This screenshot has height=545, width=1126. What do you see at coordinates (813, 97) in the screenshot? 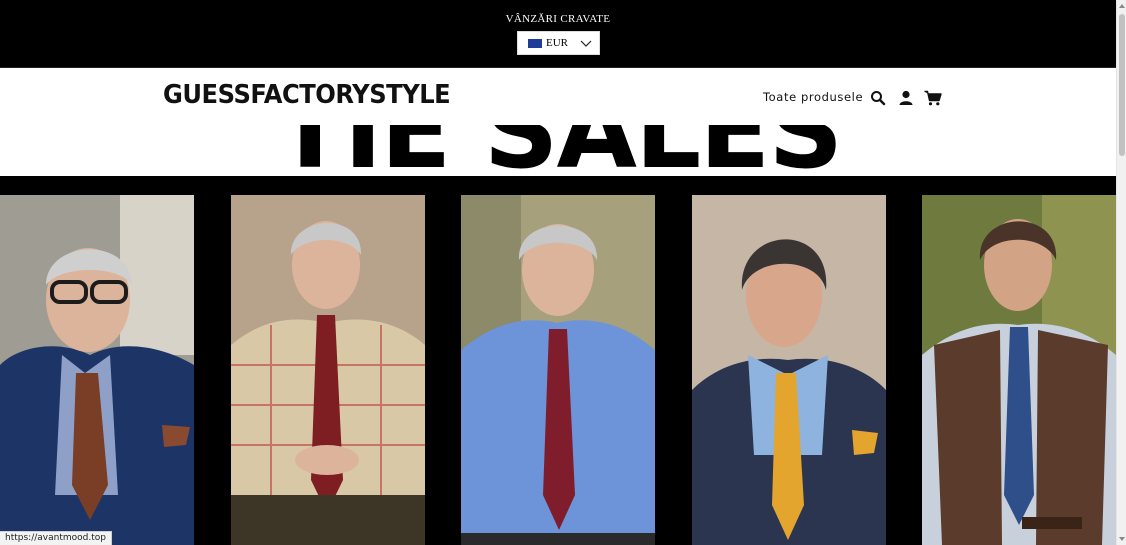
I see `nav-link-all-products: Toate produsele` at bounding box center [813, 97].